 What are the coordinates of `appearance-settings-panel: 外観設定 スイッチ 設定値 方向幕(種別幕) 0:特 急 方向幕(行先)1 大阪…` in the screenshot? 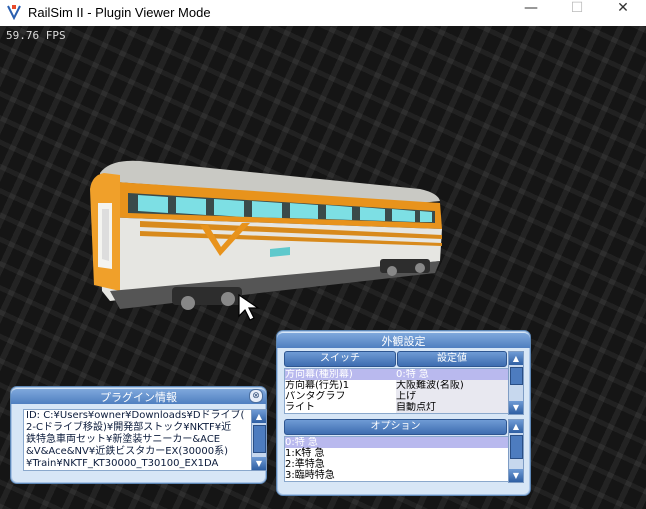 It's located at (403, 413).